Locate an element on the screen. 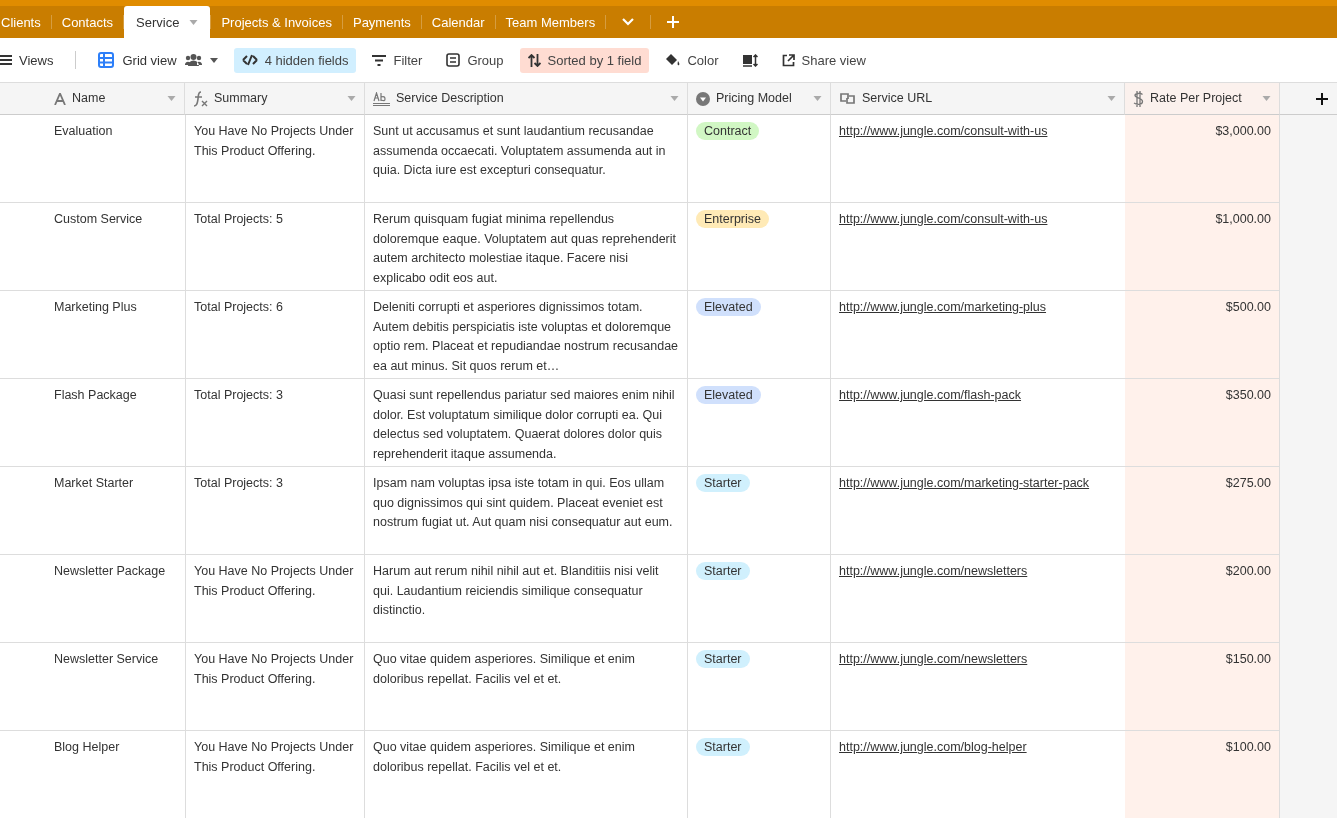 The width and height of the screenshot is (1337, 818). currency-icon is located at coordinates (1138, 98).